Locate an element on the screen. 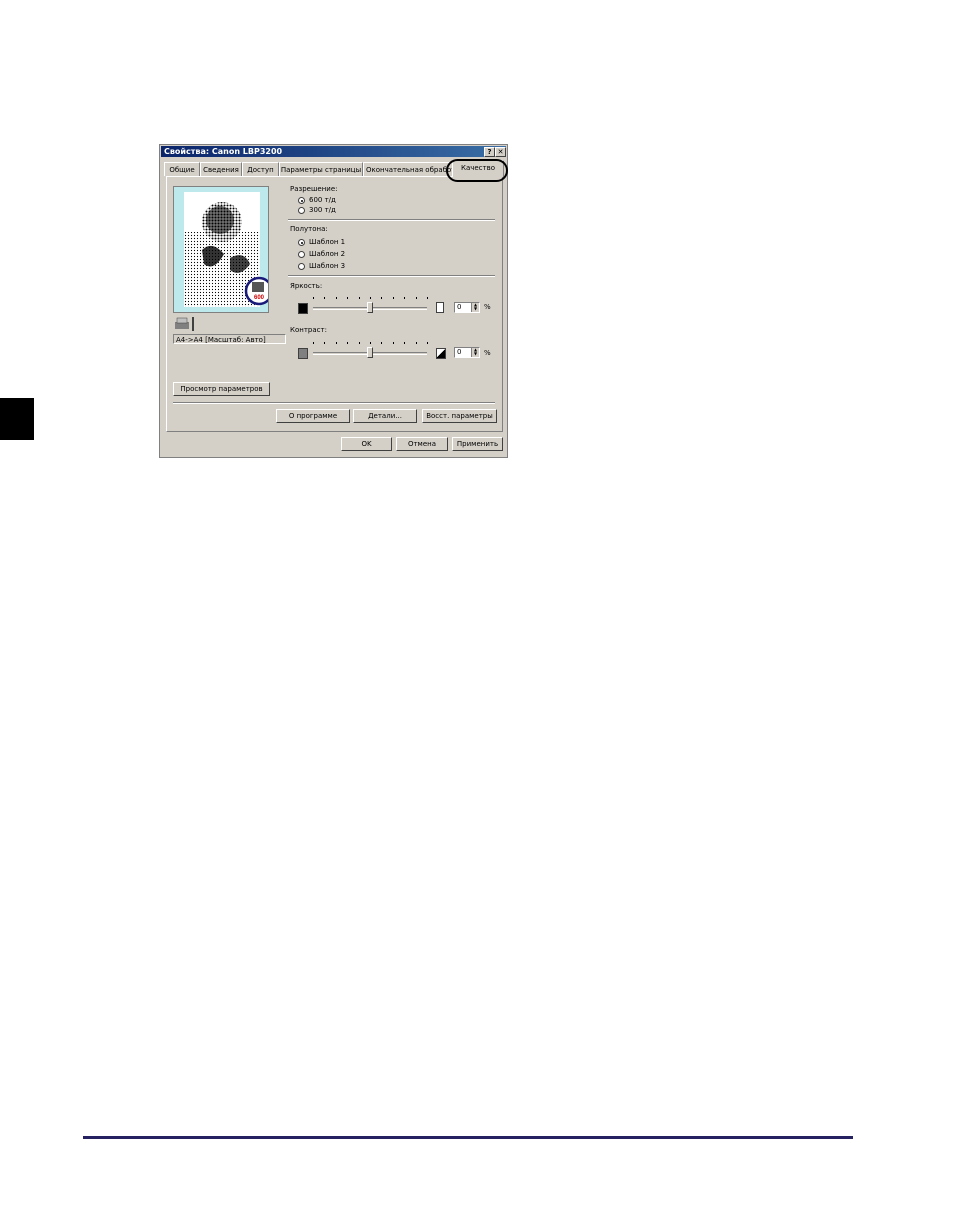  contrast-value: 0 is located at coordinates (459, 352).